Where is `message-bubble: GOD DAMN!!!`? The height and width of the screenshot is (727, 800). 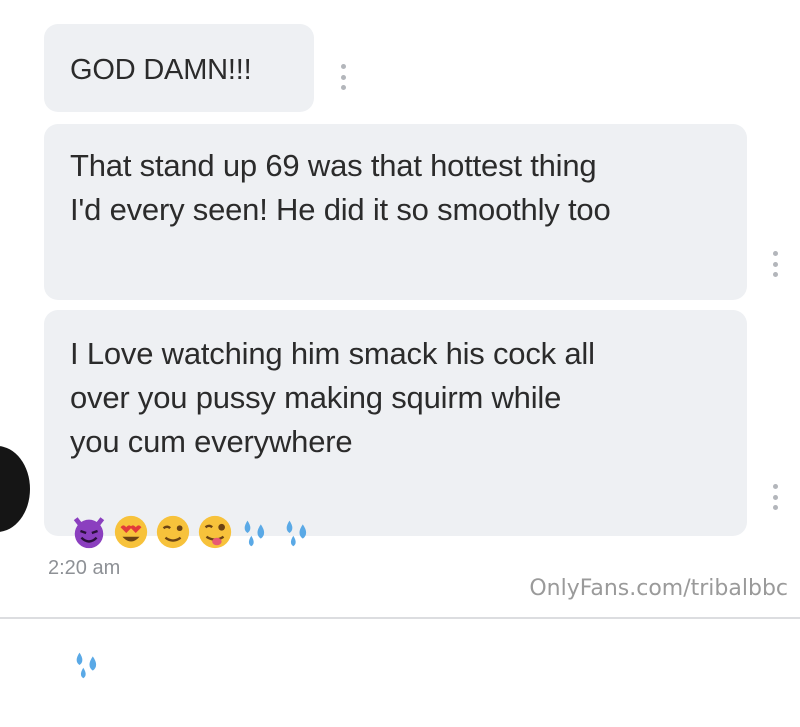
message-bubble: GOD DAMN!!! is located at coordinates (179, 68).